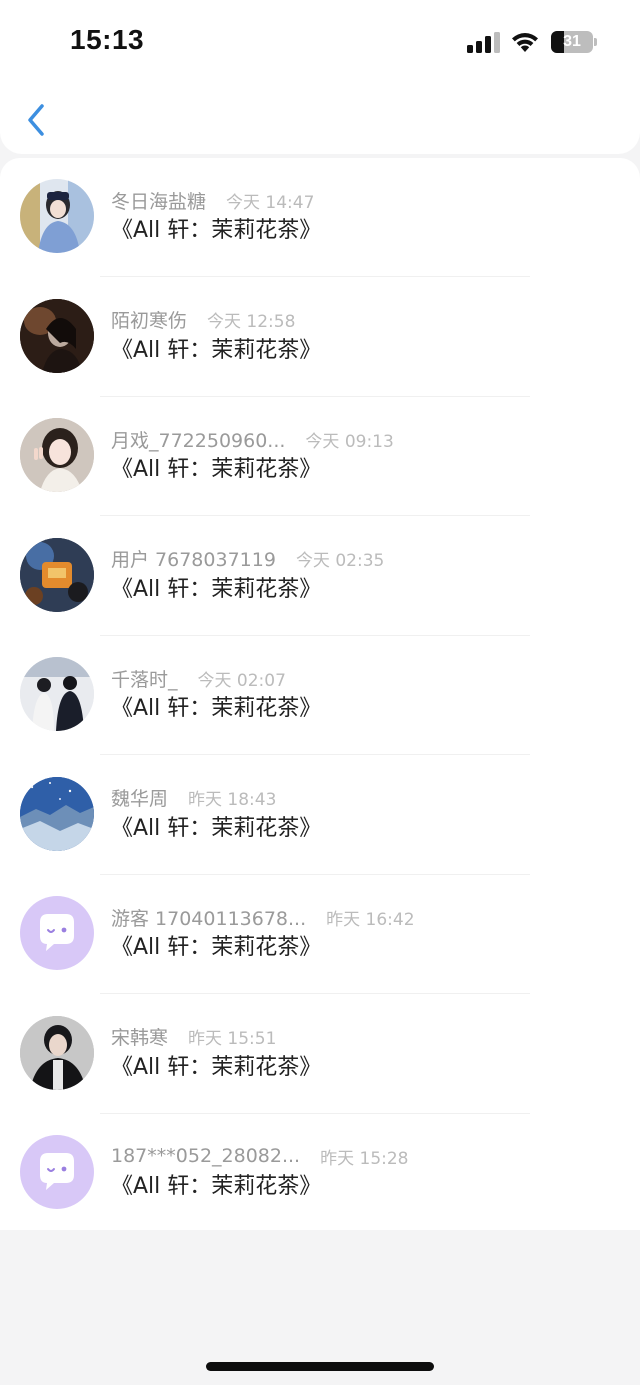 Image resolution: width=640 pixels, height=1385 pixels. I want to click on message-time: 昨天 18:43, so click(232, 800).